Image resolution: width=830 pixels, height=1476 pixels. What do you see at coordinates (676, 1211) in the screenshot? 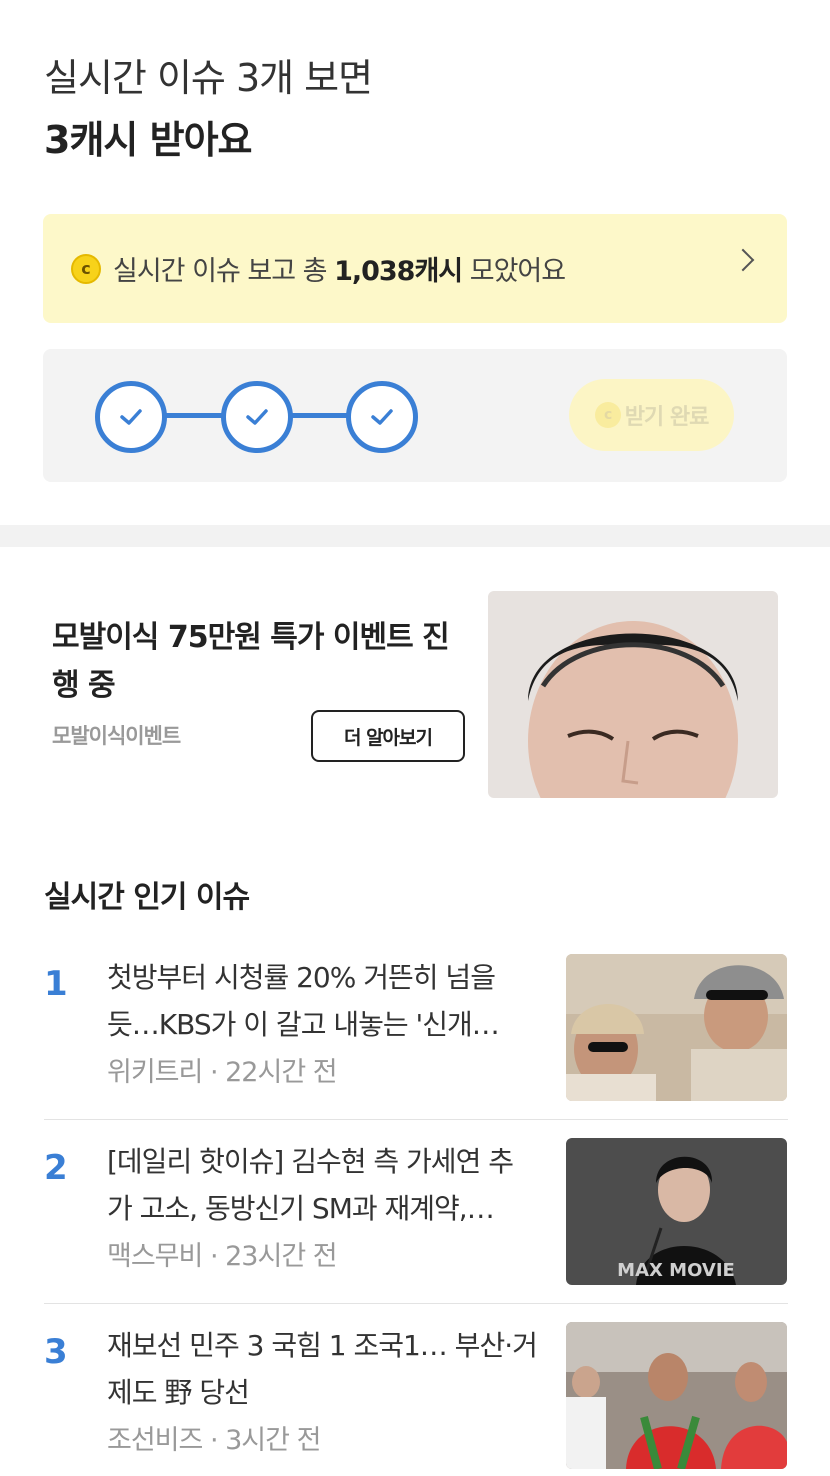
I see `issue-thumbnail: MAX MOVIE` at bounding box center [676, 1211].